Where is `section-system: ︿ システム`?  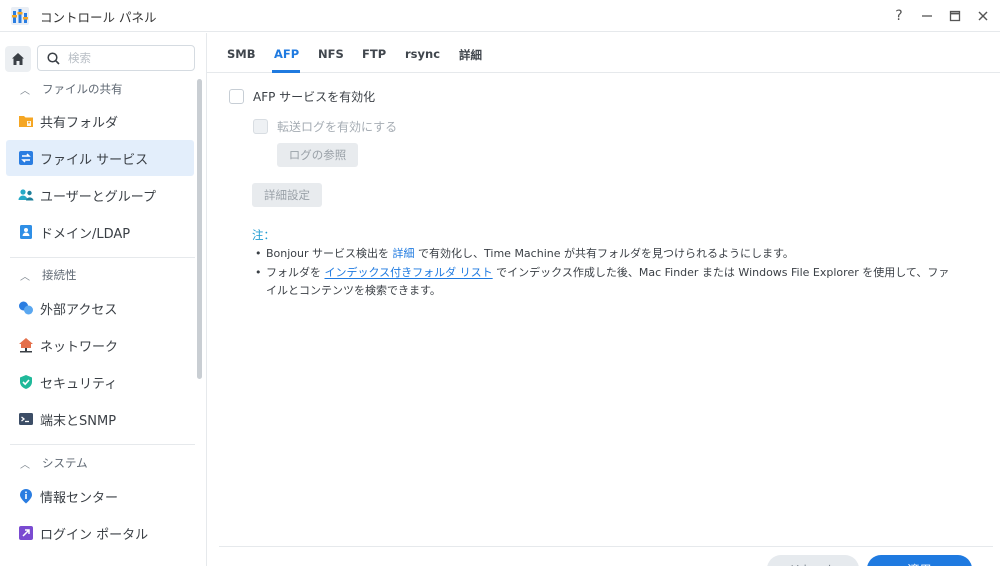
section-system: ︿ システム is located at coordinates (54, 463).